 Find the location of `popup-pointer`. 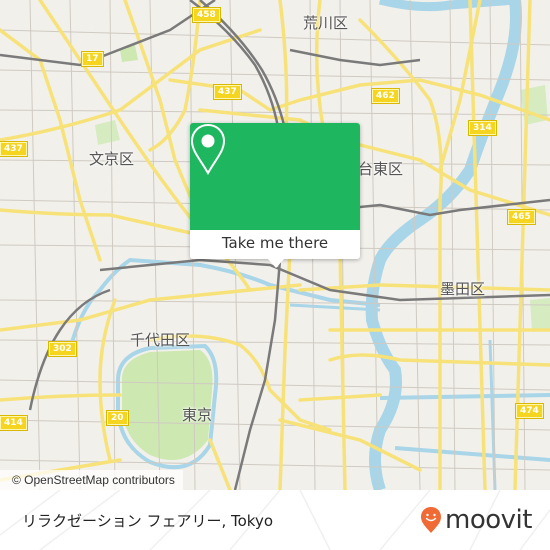

popup-pointer is located at coordinates (276, 263).